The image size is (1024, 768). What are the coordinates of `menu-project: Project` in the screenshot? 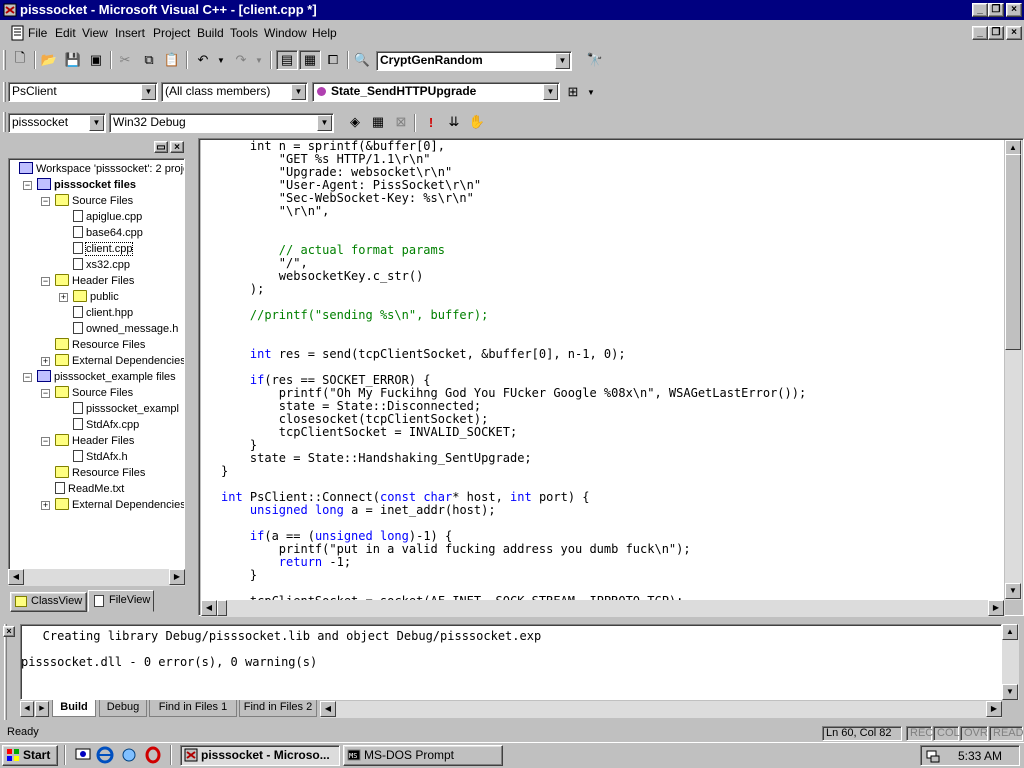 It's located at (171, 33).